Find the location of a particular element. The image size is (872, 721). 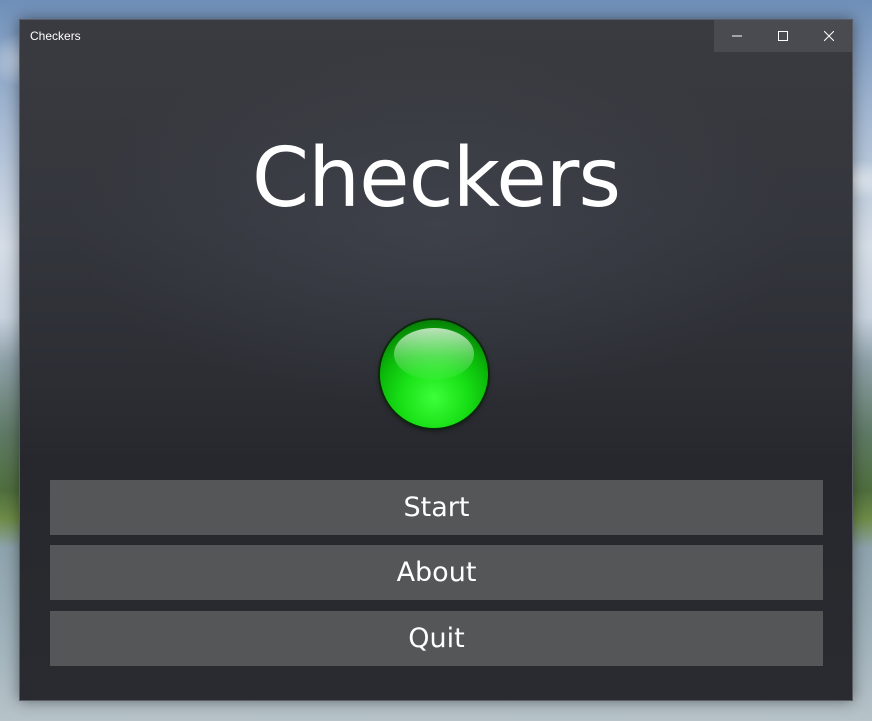

maximize-button is located at coordinates (783, 36).